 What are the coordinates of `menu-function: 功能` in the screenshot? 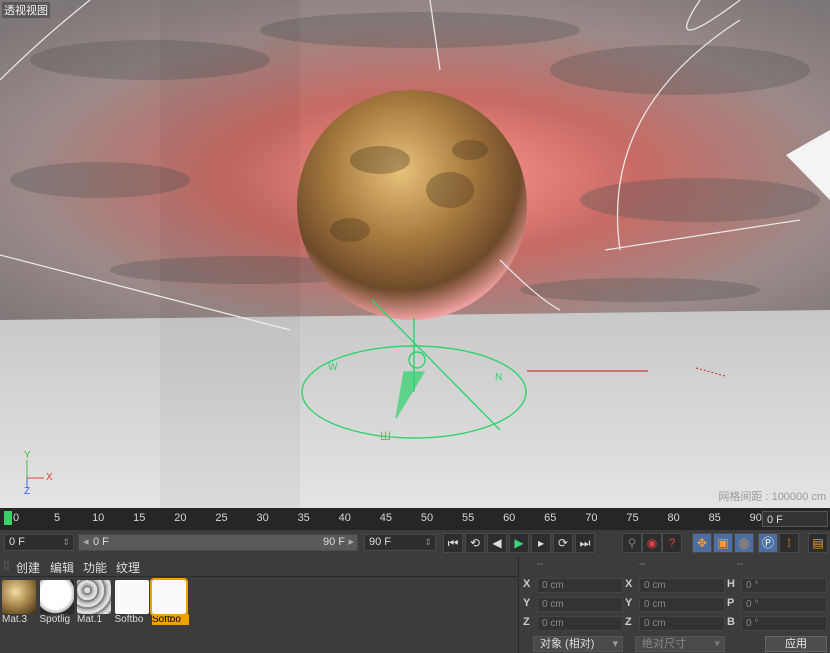 It's located at (95, 567).